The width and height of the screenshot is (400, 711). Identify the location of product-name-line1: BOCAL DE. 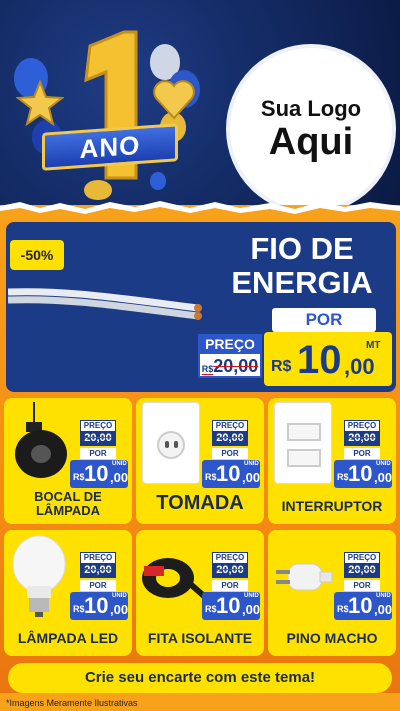
(68, 496).